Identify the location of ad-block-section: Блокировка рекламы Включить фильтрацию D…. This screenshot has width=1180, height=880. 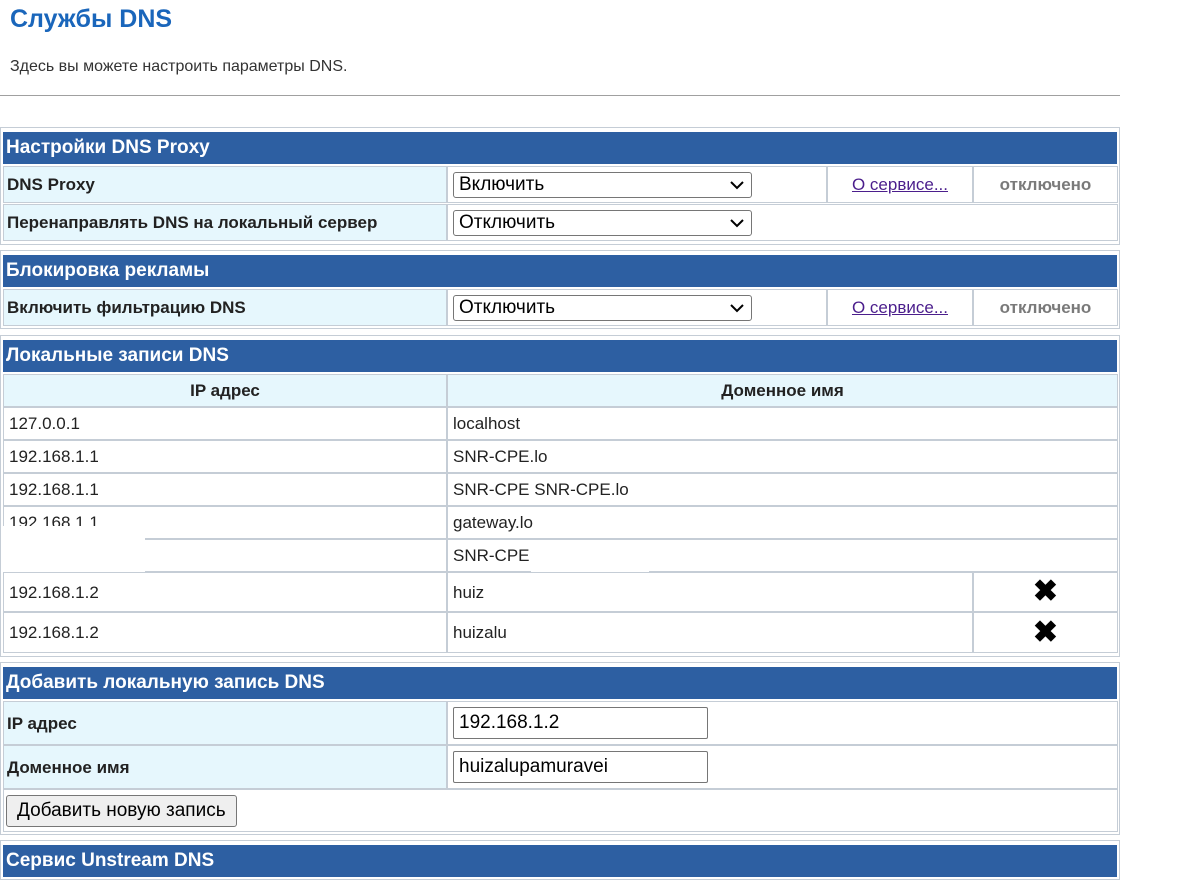
(560, 289).